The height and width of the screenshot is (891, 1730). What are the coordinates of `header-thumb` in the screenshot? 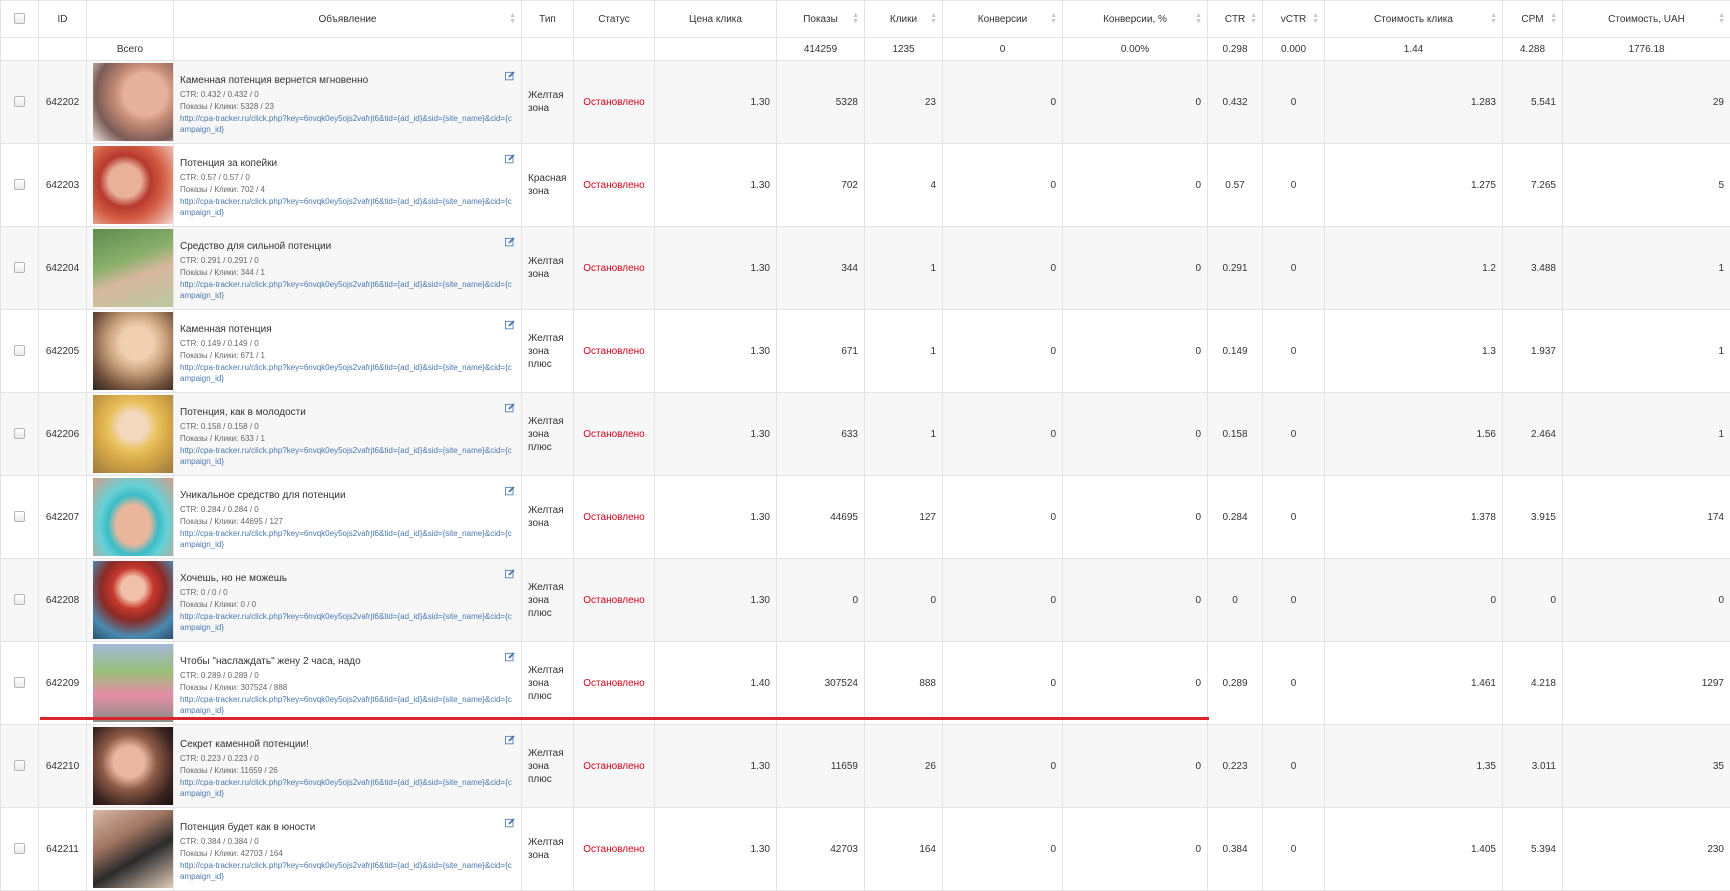 It's located at (130, 19).